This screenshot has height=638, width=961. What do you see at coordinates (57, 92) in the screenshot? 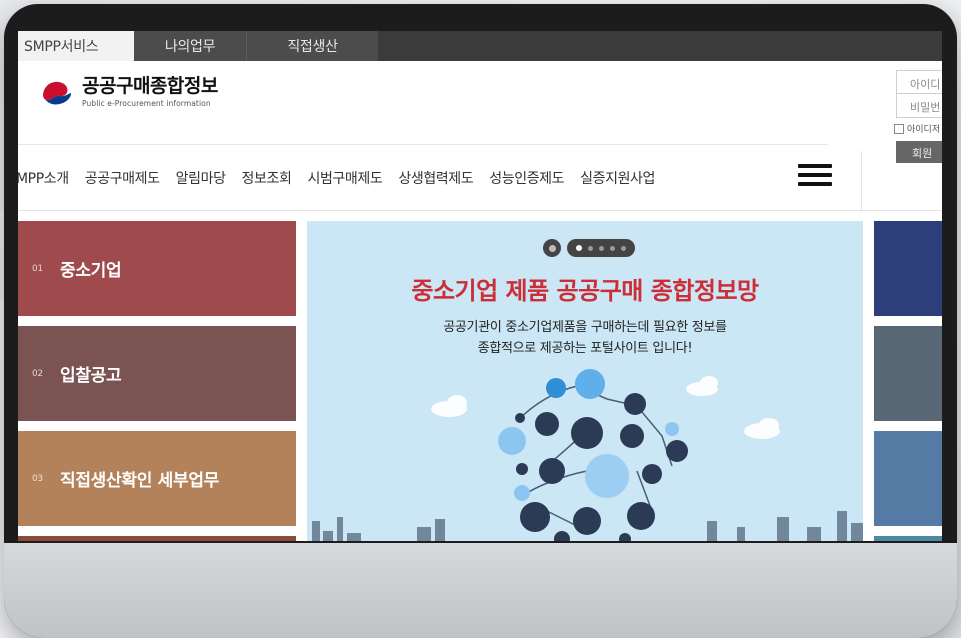
I see `taegeuk-logo-icon` at bounding box center [57, 92].